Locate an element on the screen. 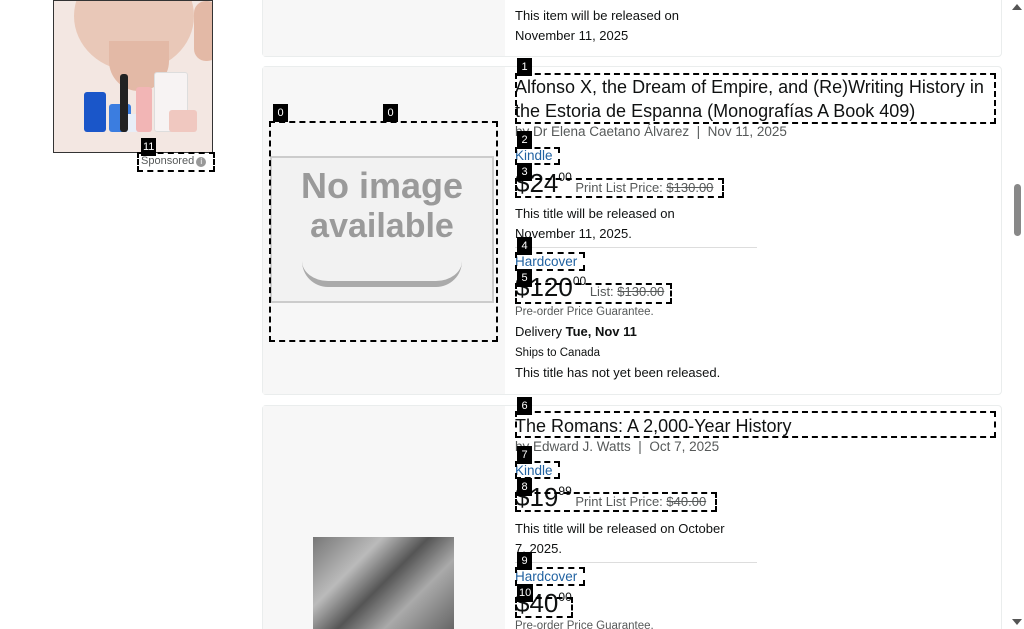  product-cover-image is located at coordinates (383, 583).